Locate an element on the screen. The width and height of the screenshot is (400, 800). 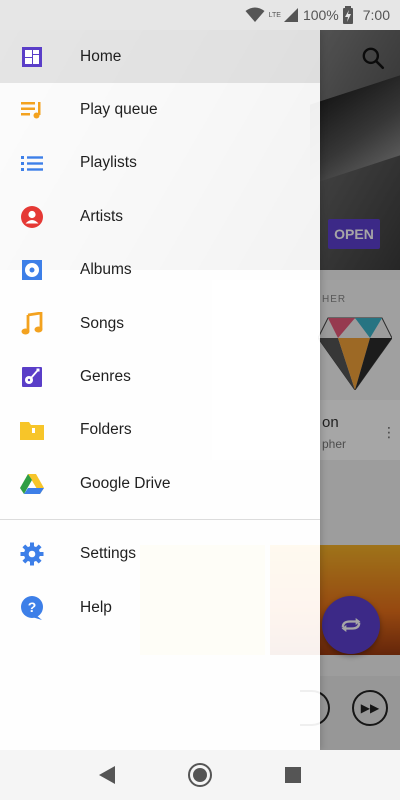
help-icon: ? is located at coordinates (32, 608).